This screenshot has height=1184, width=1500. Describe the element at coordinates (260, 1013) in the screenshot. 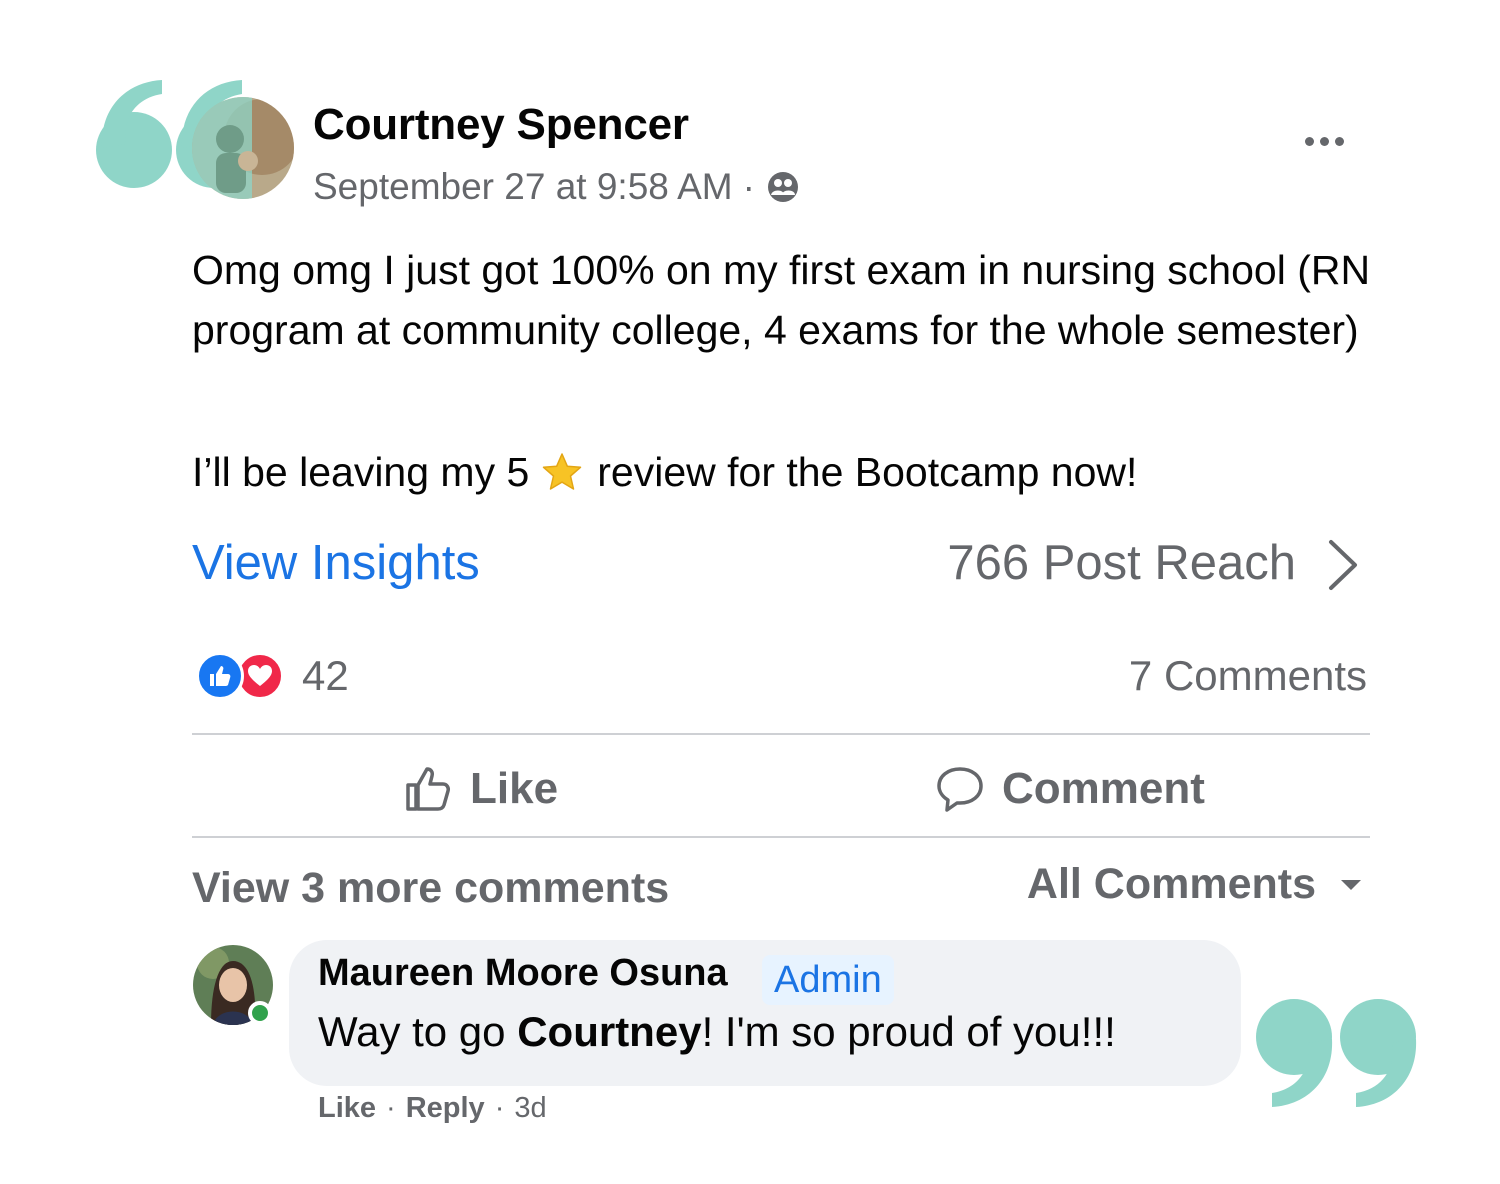

I see `online-status-indicator` at that location.